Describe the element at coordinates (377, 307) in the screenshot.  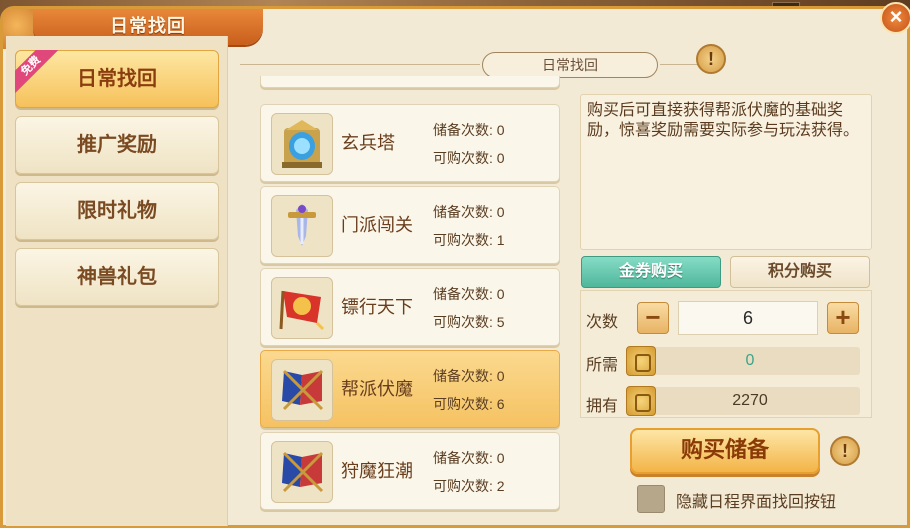
I see `activity-name: 镖行天下` at that location.